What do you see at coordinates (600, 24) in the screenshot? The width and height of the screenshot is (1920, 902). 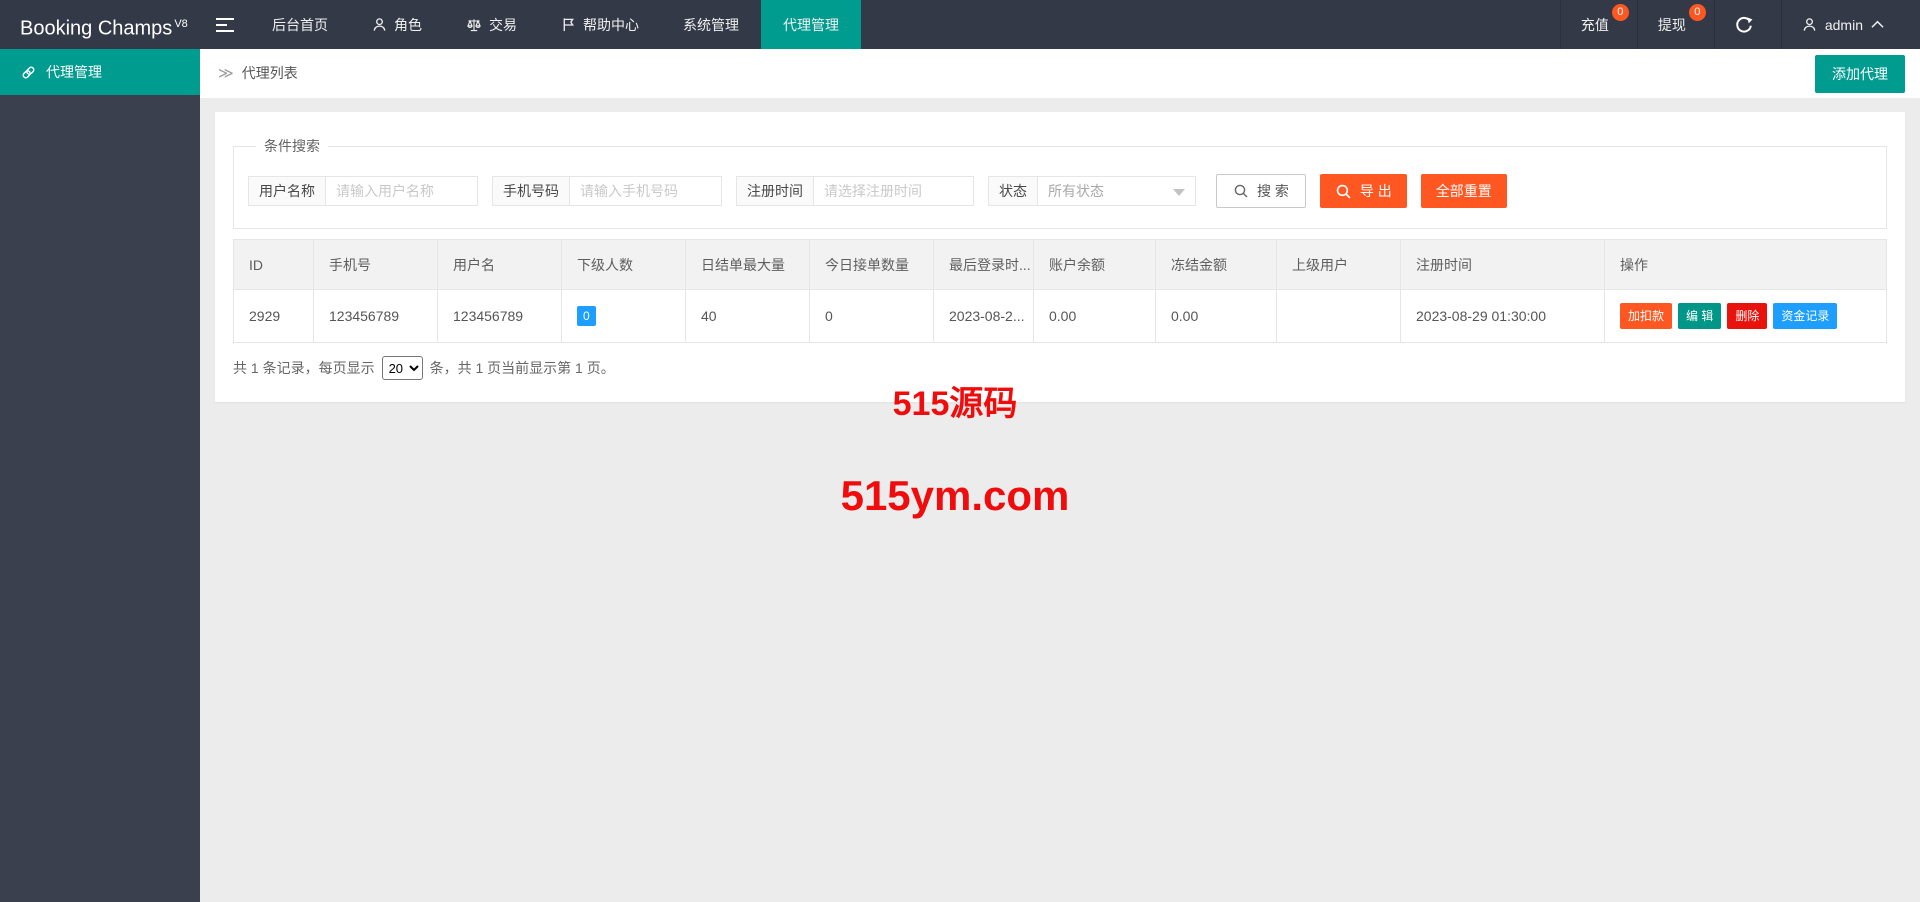 I see `nav-item-help-center: 帮助中心` at bounding box center [600, 24].